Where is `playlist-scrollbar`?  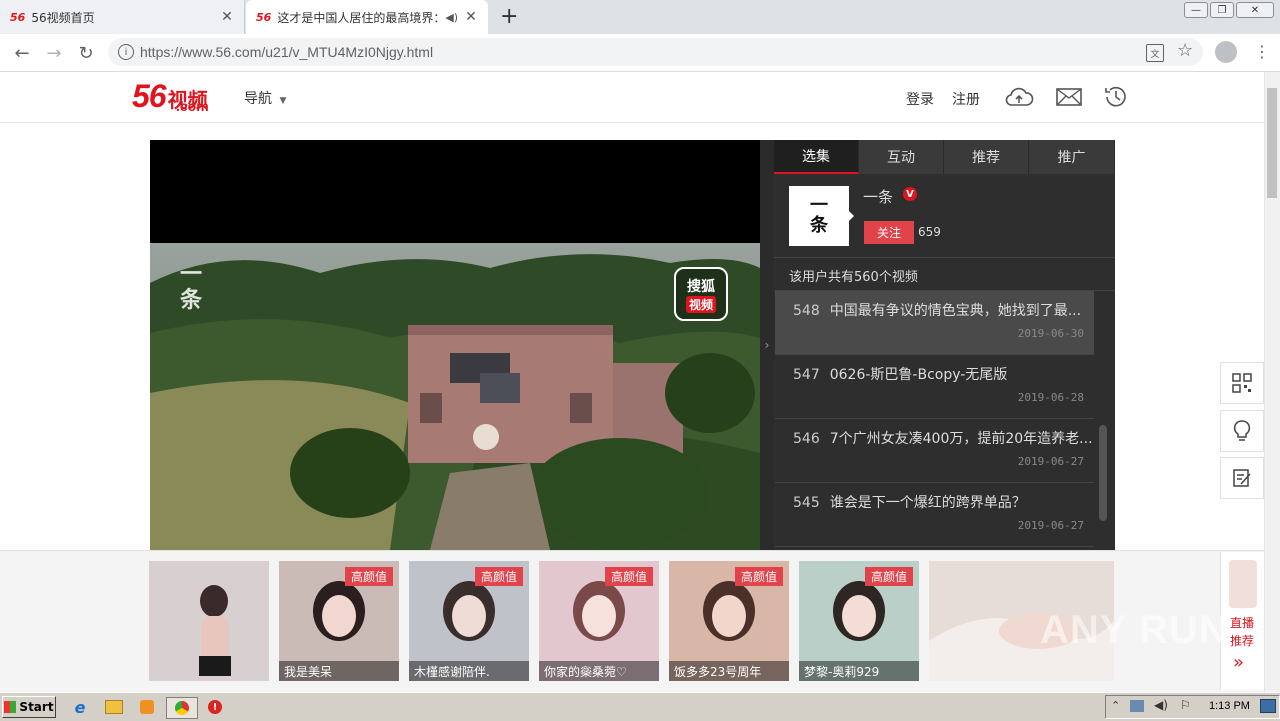 playlist-scrollbar is located at coordinates (1103, 473).